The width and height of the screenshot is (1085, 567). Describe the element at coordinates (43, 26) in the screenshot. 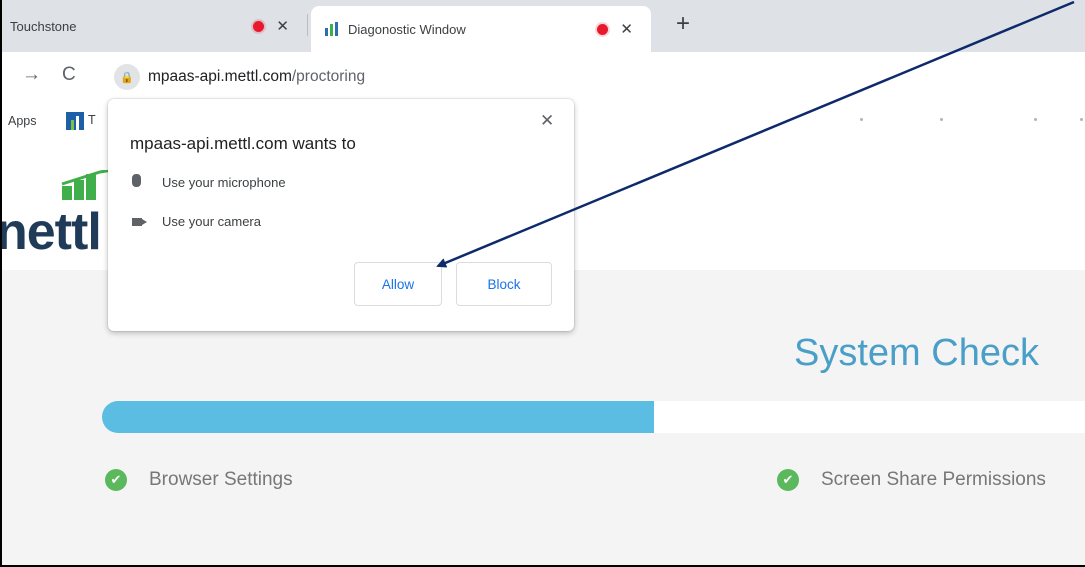

I see `tab-title: Touchstone` at that location.